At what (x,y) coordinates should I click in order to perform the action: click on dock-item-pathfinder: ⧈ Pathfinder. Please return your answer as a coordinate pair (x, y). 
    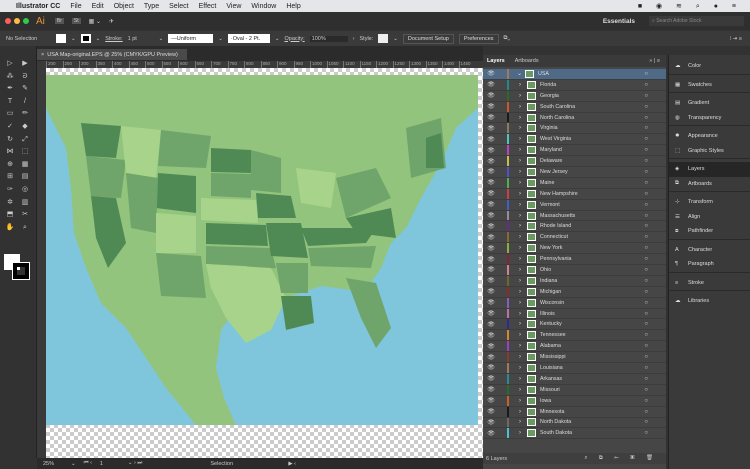
    Looking at the image, I should click on (709, 231).